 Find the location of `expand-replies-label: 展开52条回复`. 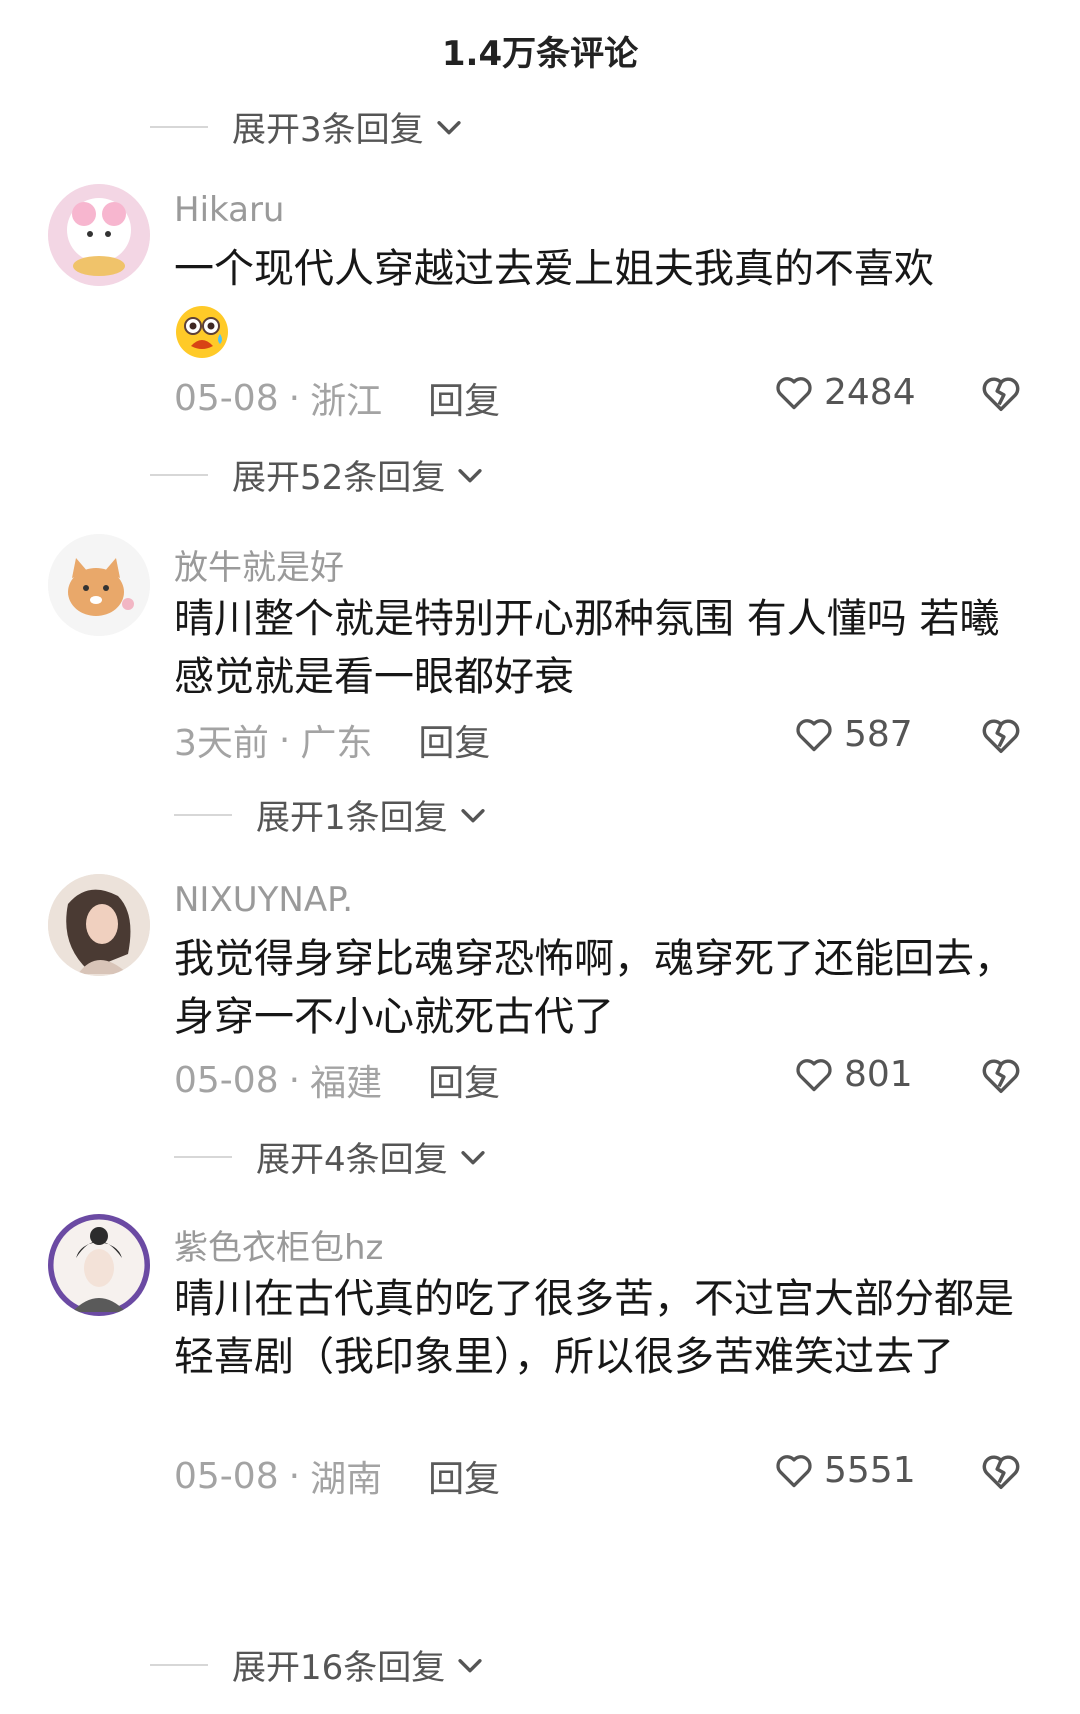

expand-replies-label: 展开52条回复 is located at coordinates (339, 478).